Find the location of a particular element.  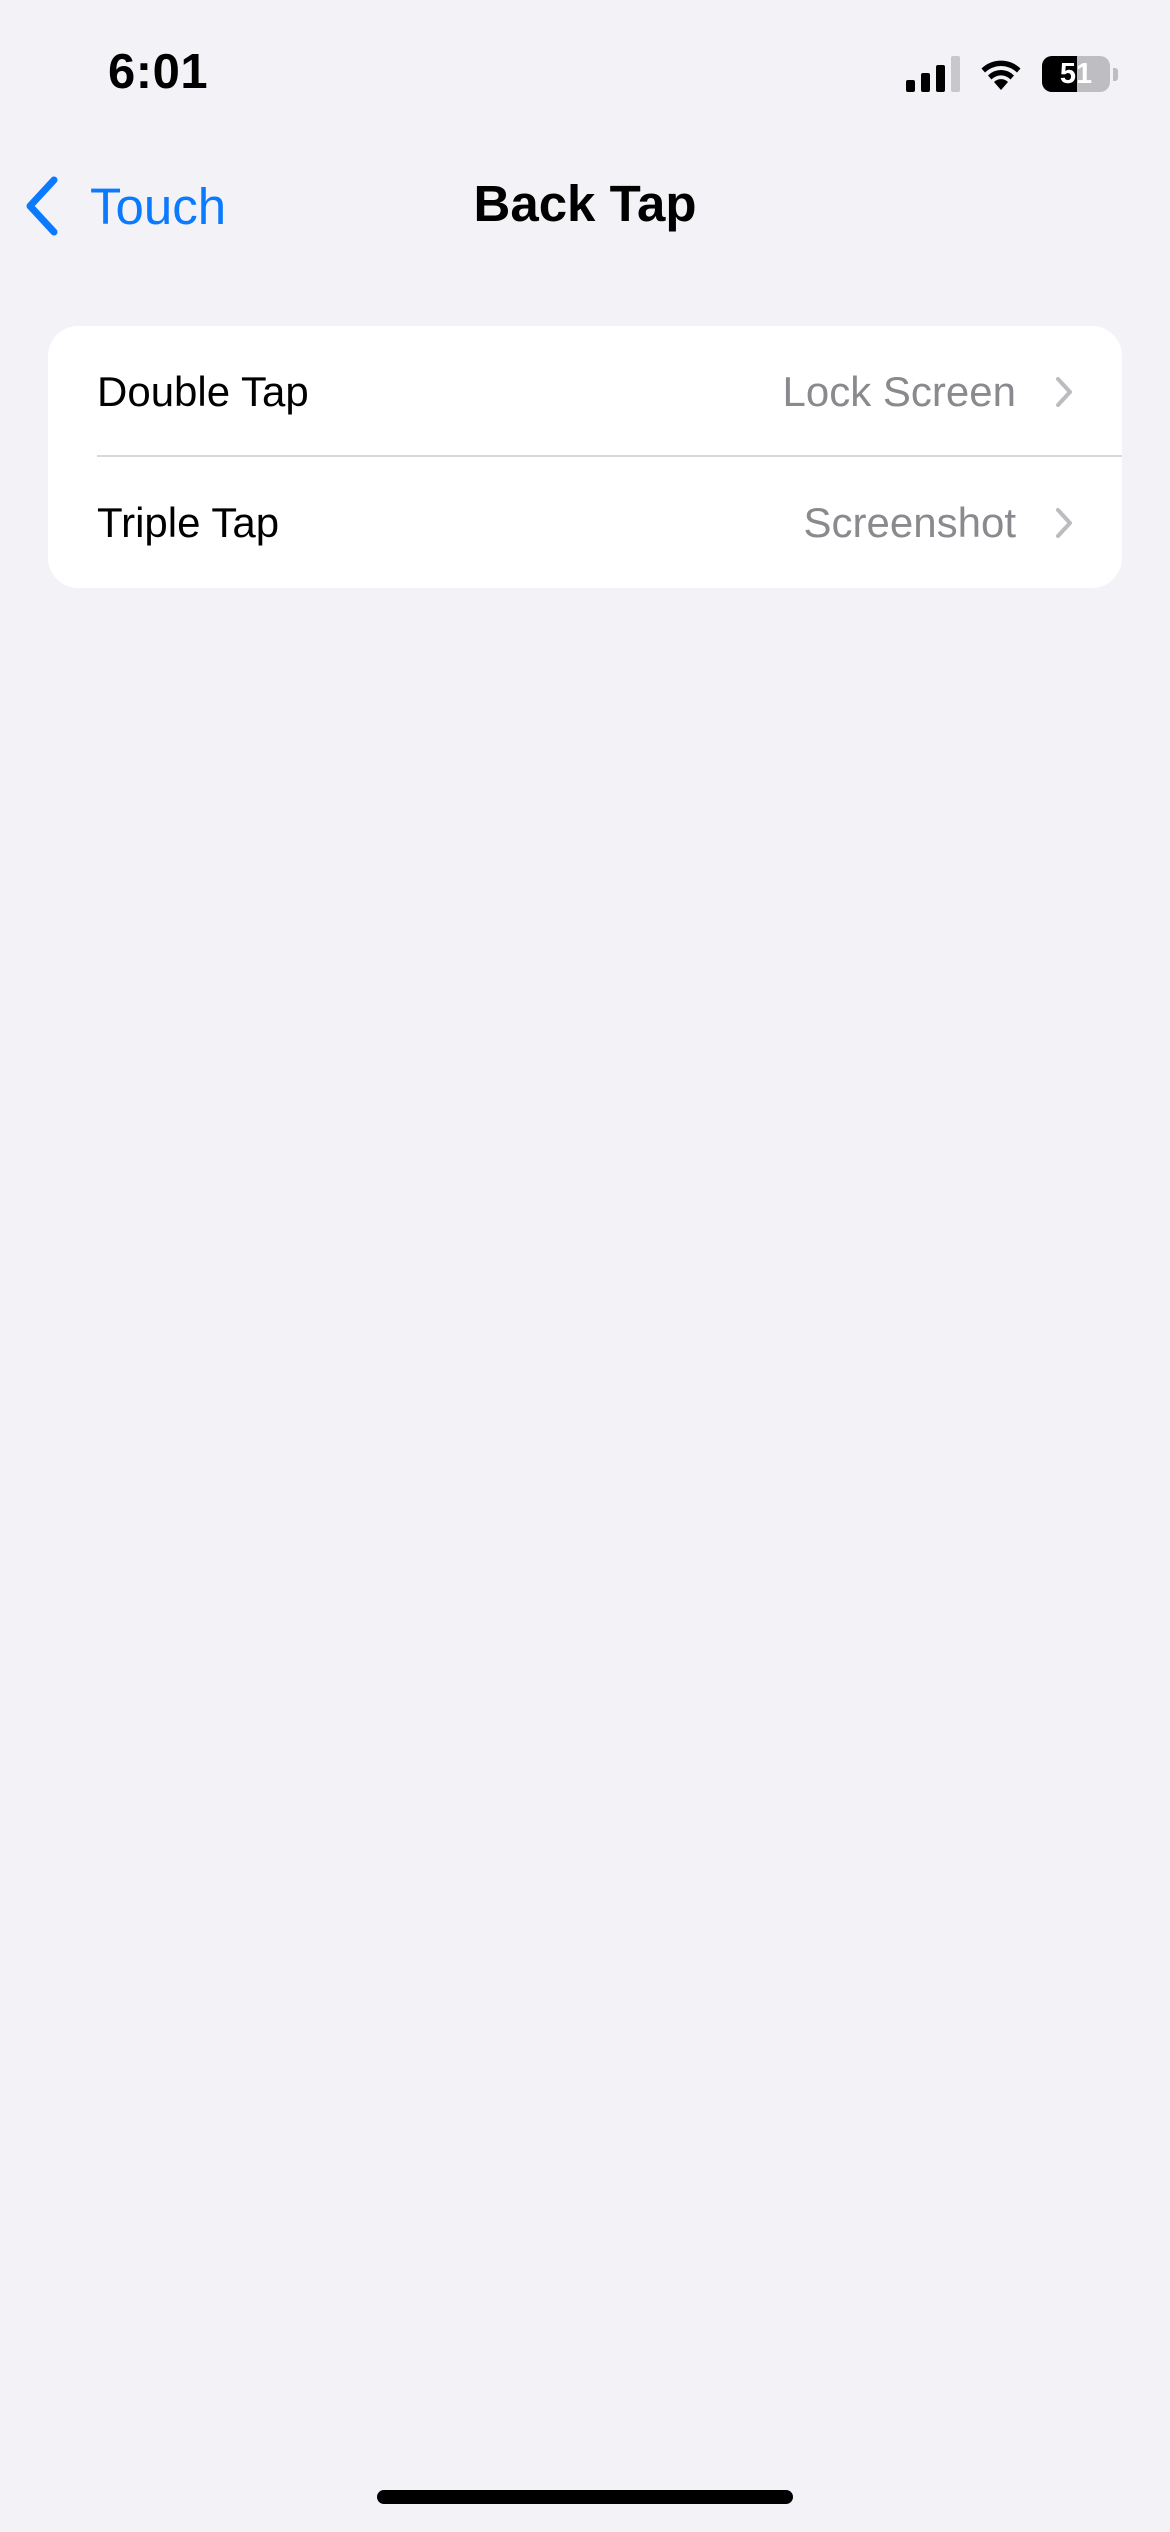

battery-icon: 51 is located at coordinates (1080, 74).